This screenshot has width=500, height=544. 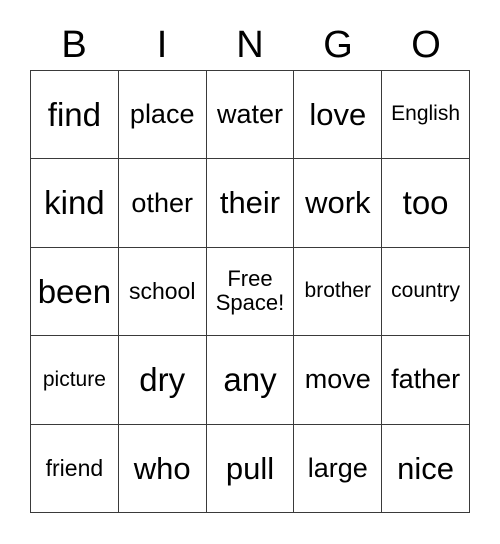 I want to click on bingo-cell-label: dry, so click(x=162, y=380).